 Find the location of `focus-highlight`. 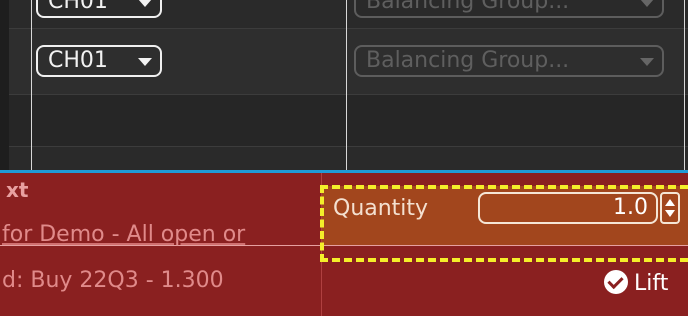

focus-highlight is located at coordinates (504, 223).